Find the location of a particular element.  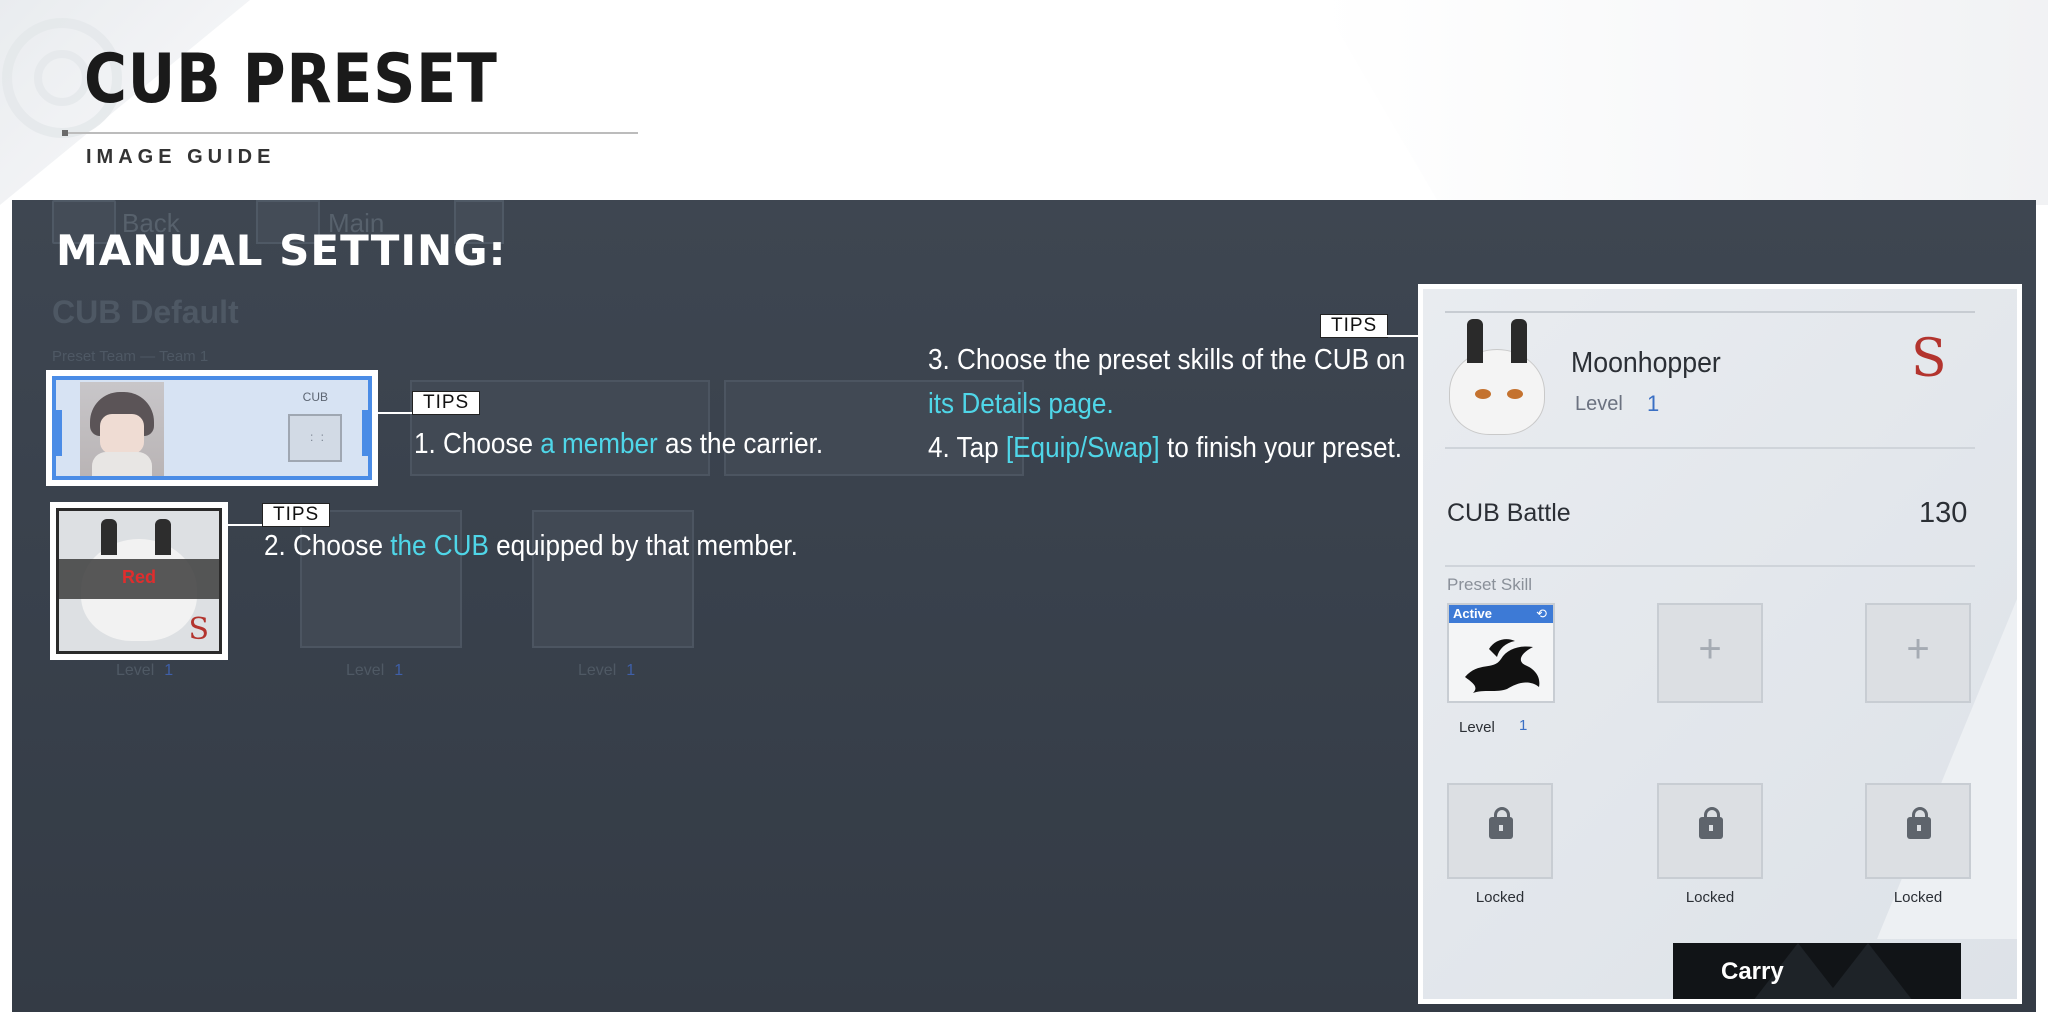

member-card: CUB : : is located at coordinates (212, 428).